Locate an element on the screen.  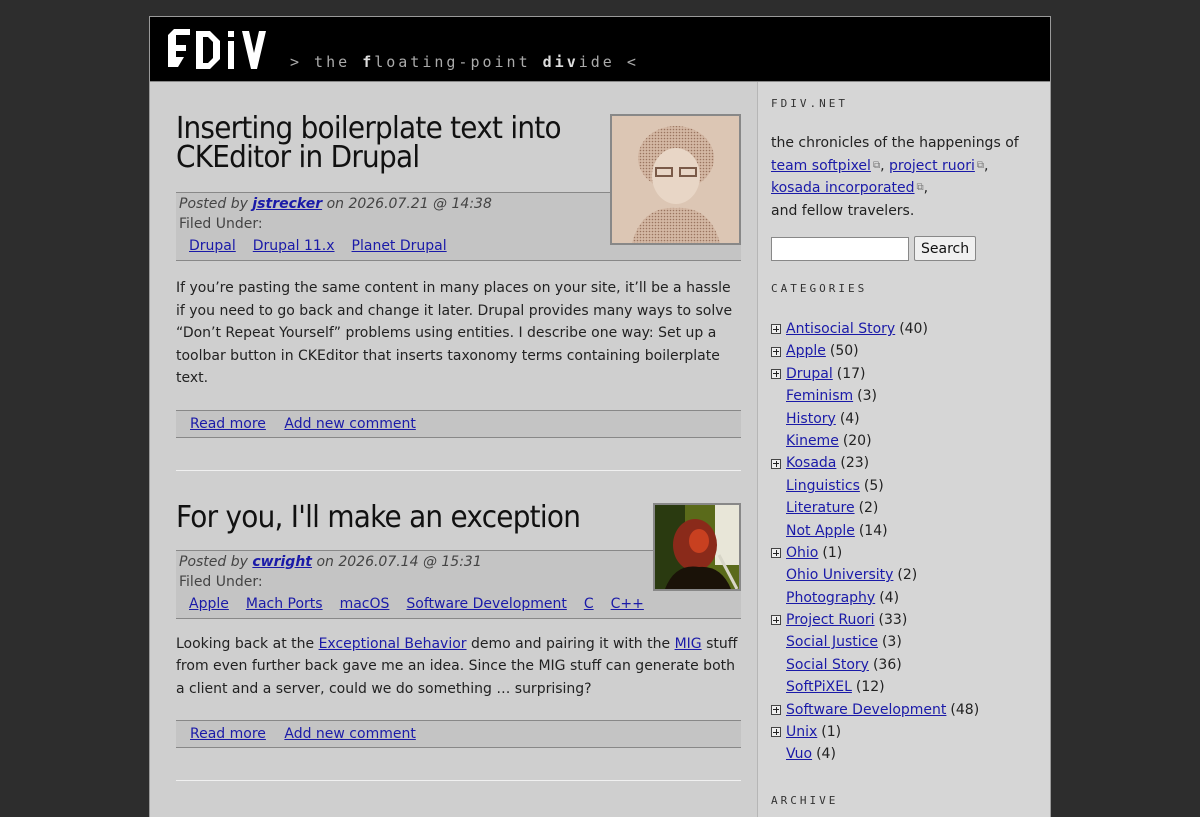
tagline-prefix: > the is located at coordinates (326, 62).